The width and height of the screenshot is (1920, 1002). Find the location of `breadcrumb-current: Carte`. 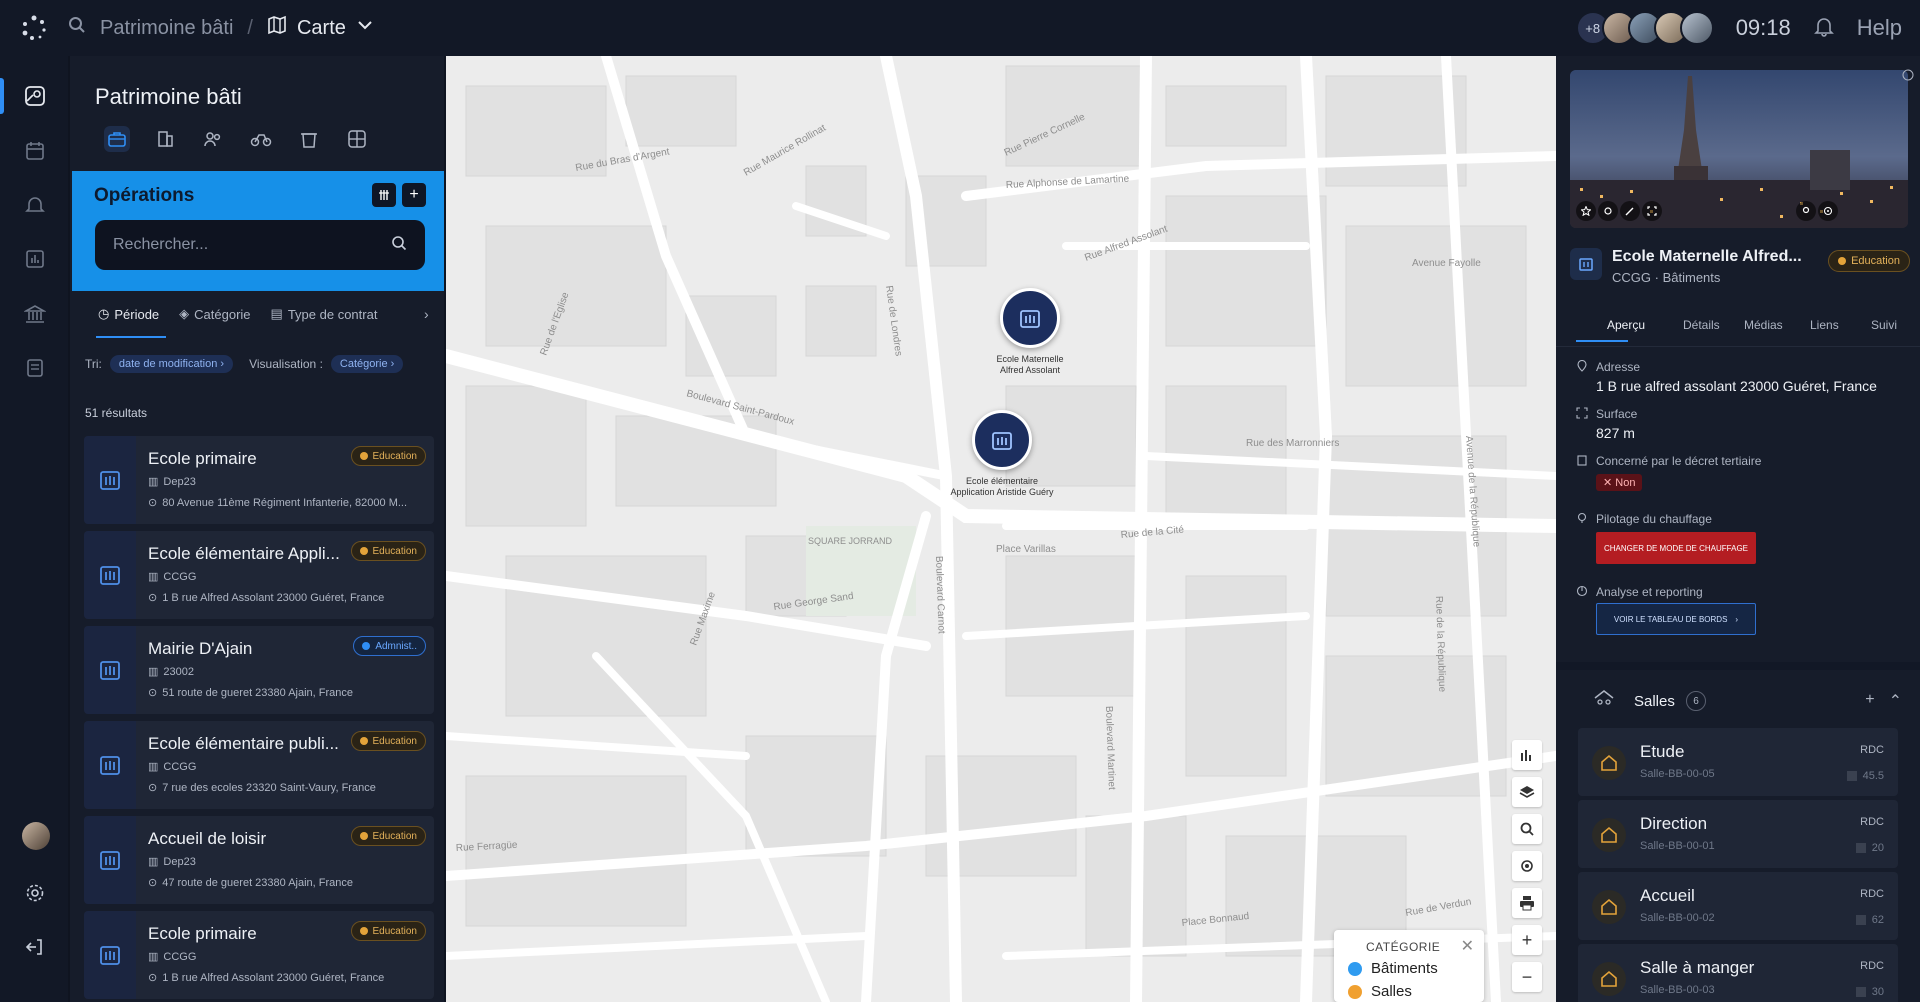

breadcrumb-current: Carte is located at coordinates (320, 28).